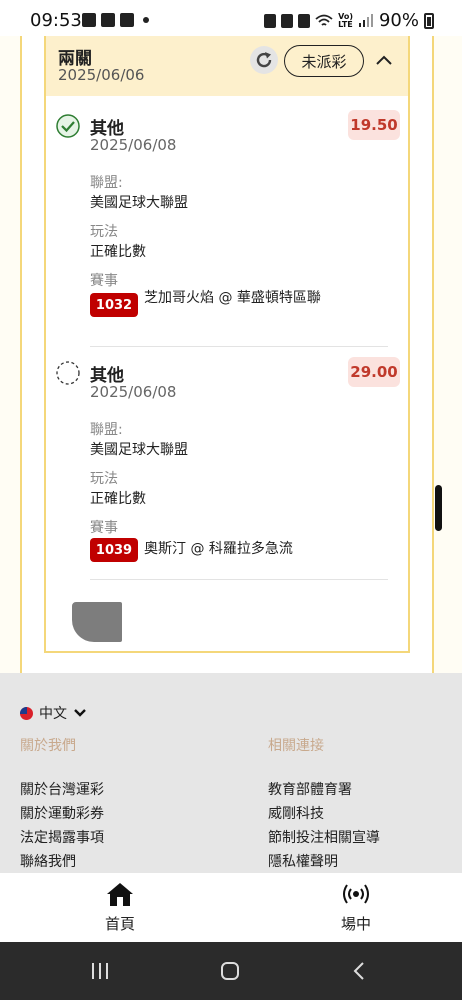 This screenshot has height=1000, width=462. What do you see at coordinates (56, 20) in the screenshot?
I see `status-time: 09:53` at bounding box center [56, 20].